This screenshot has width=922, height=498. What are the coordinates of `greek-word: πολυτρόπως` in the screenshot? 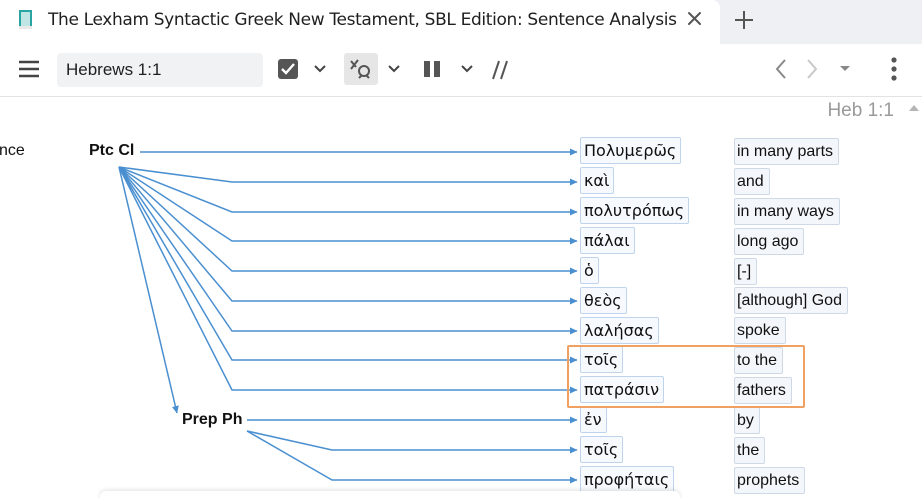 It's located at (635, 210).